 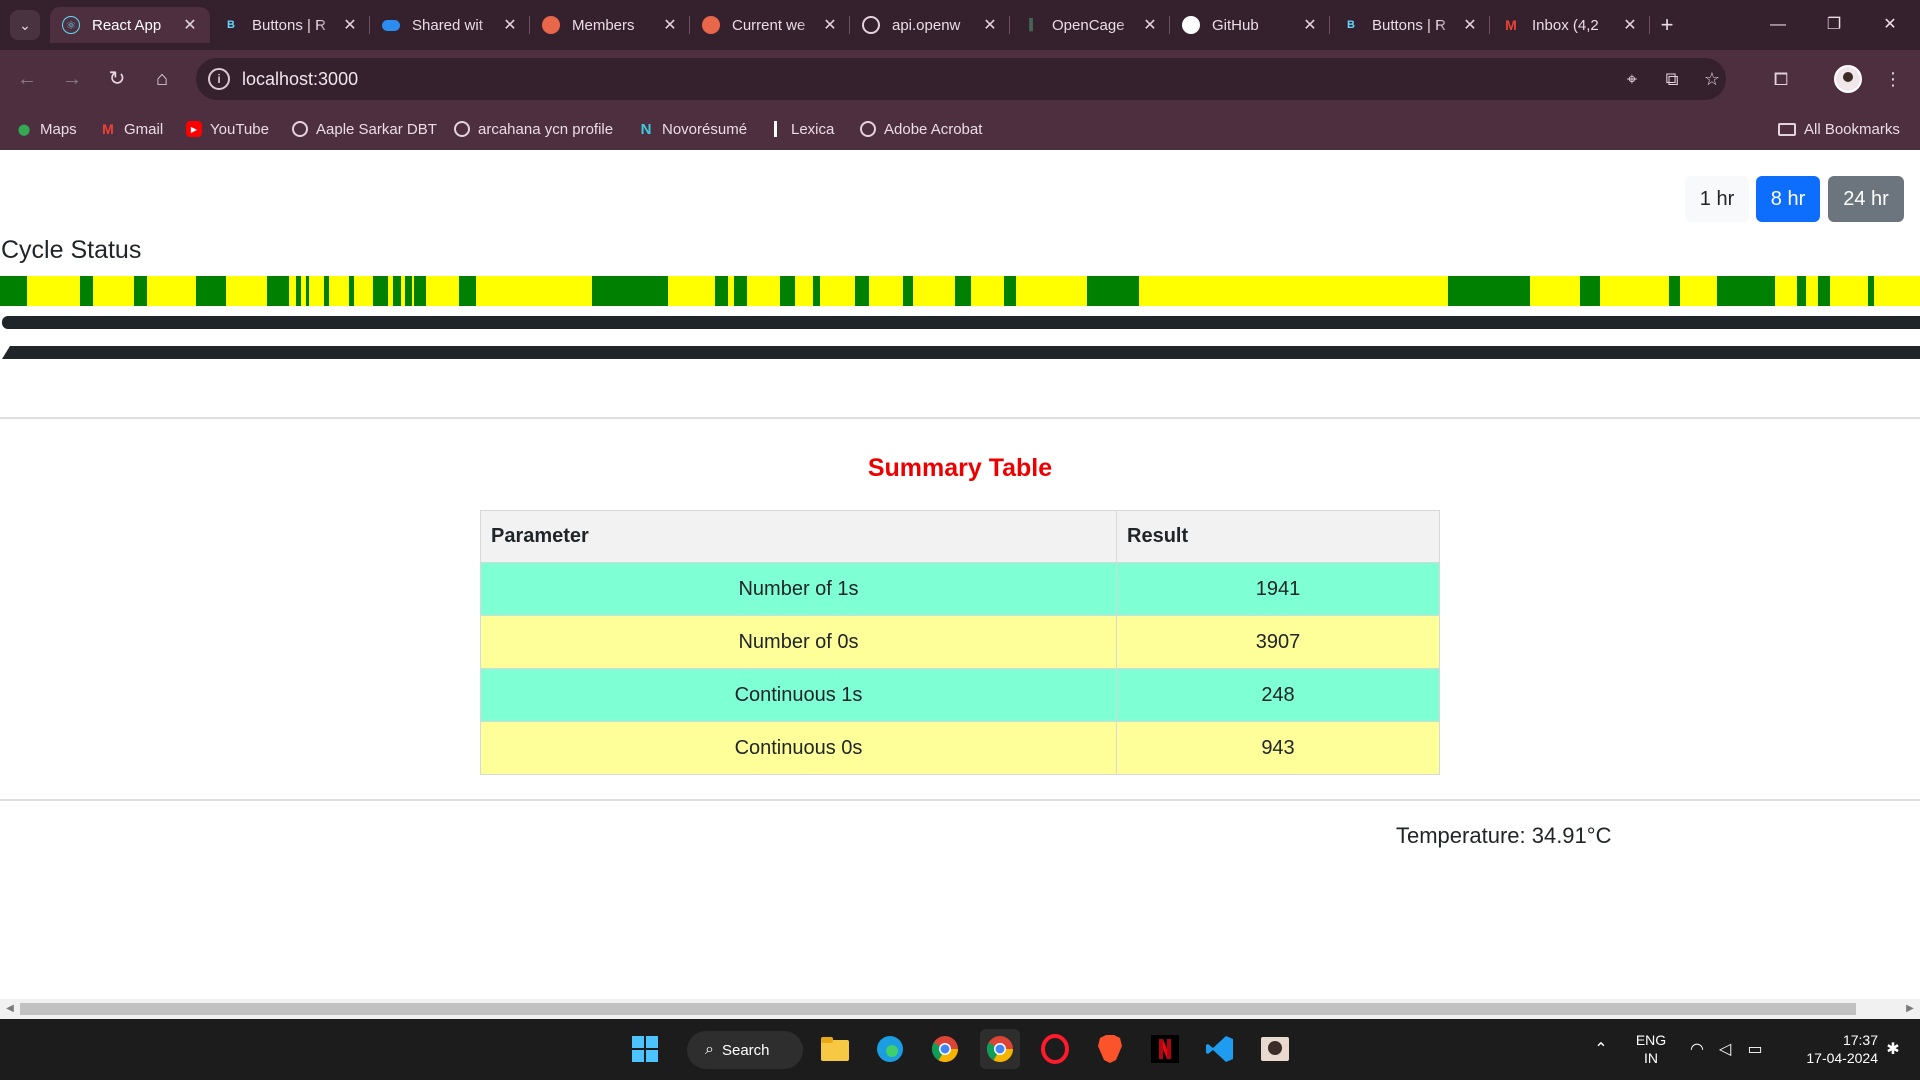 I want to click on chrome-icon, so click(x=945, y=1049).